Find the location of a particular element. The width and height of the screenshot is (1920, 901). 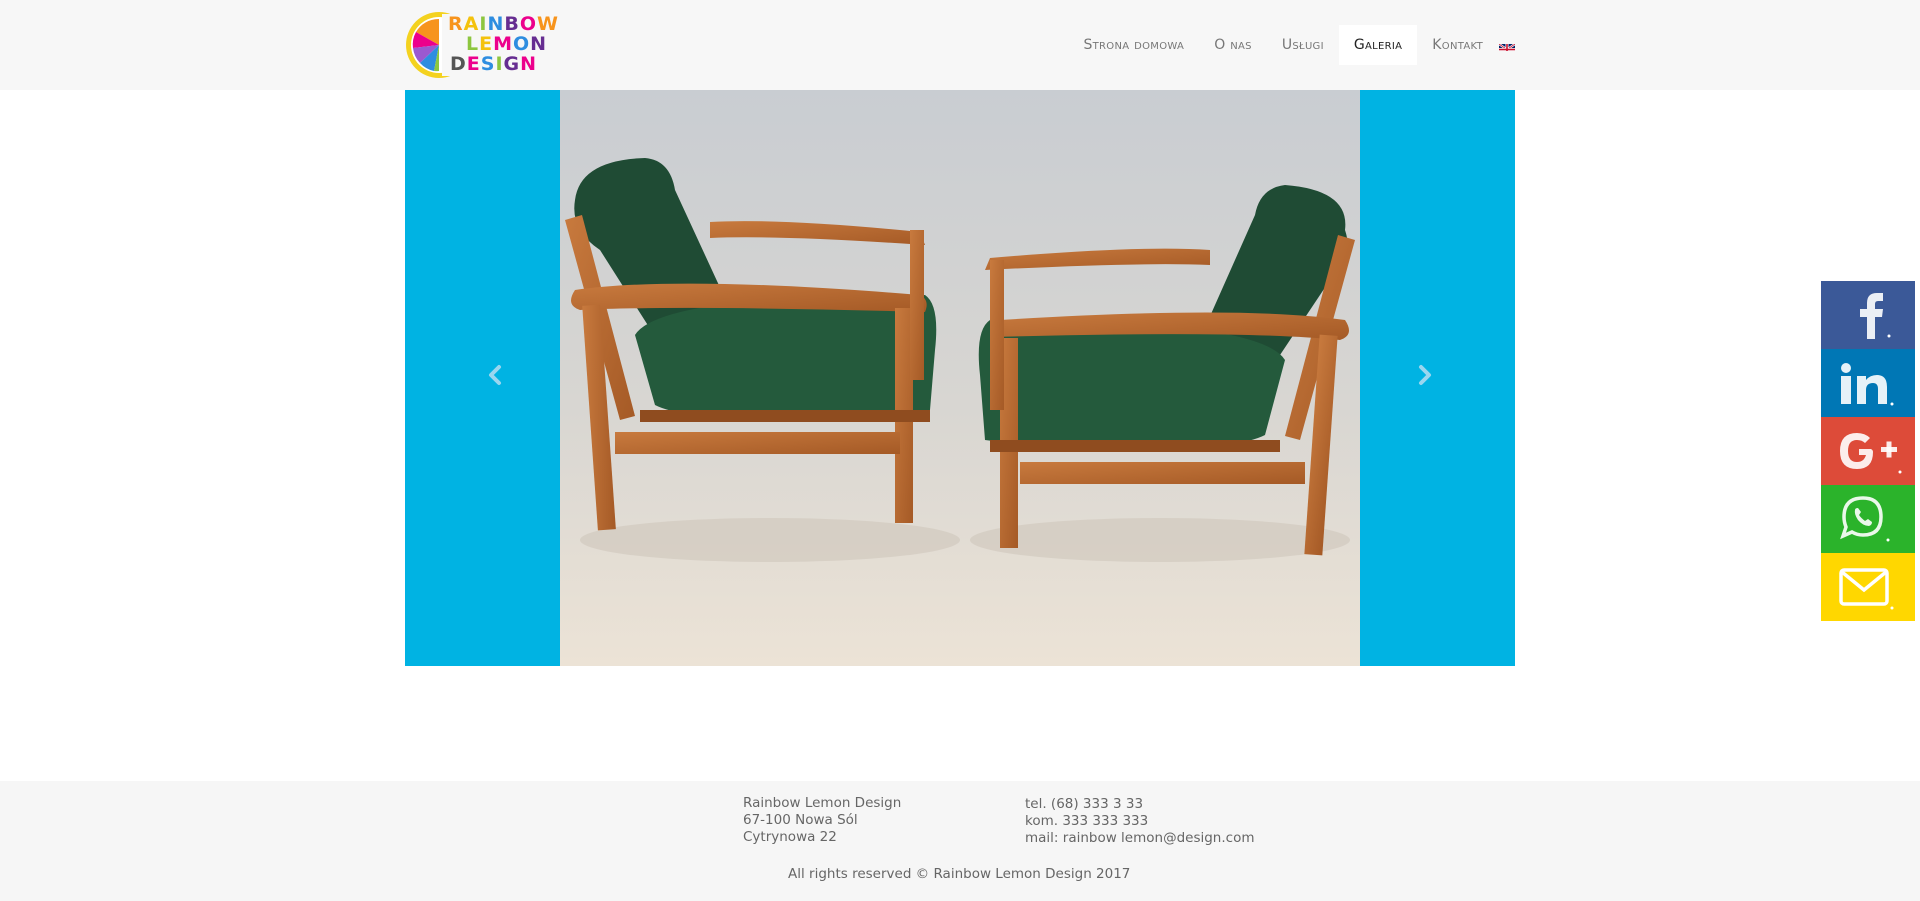

facebook-button is located at coordinates (1868, 315).